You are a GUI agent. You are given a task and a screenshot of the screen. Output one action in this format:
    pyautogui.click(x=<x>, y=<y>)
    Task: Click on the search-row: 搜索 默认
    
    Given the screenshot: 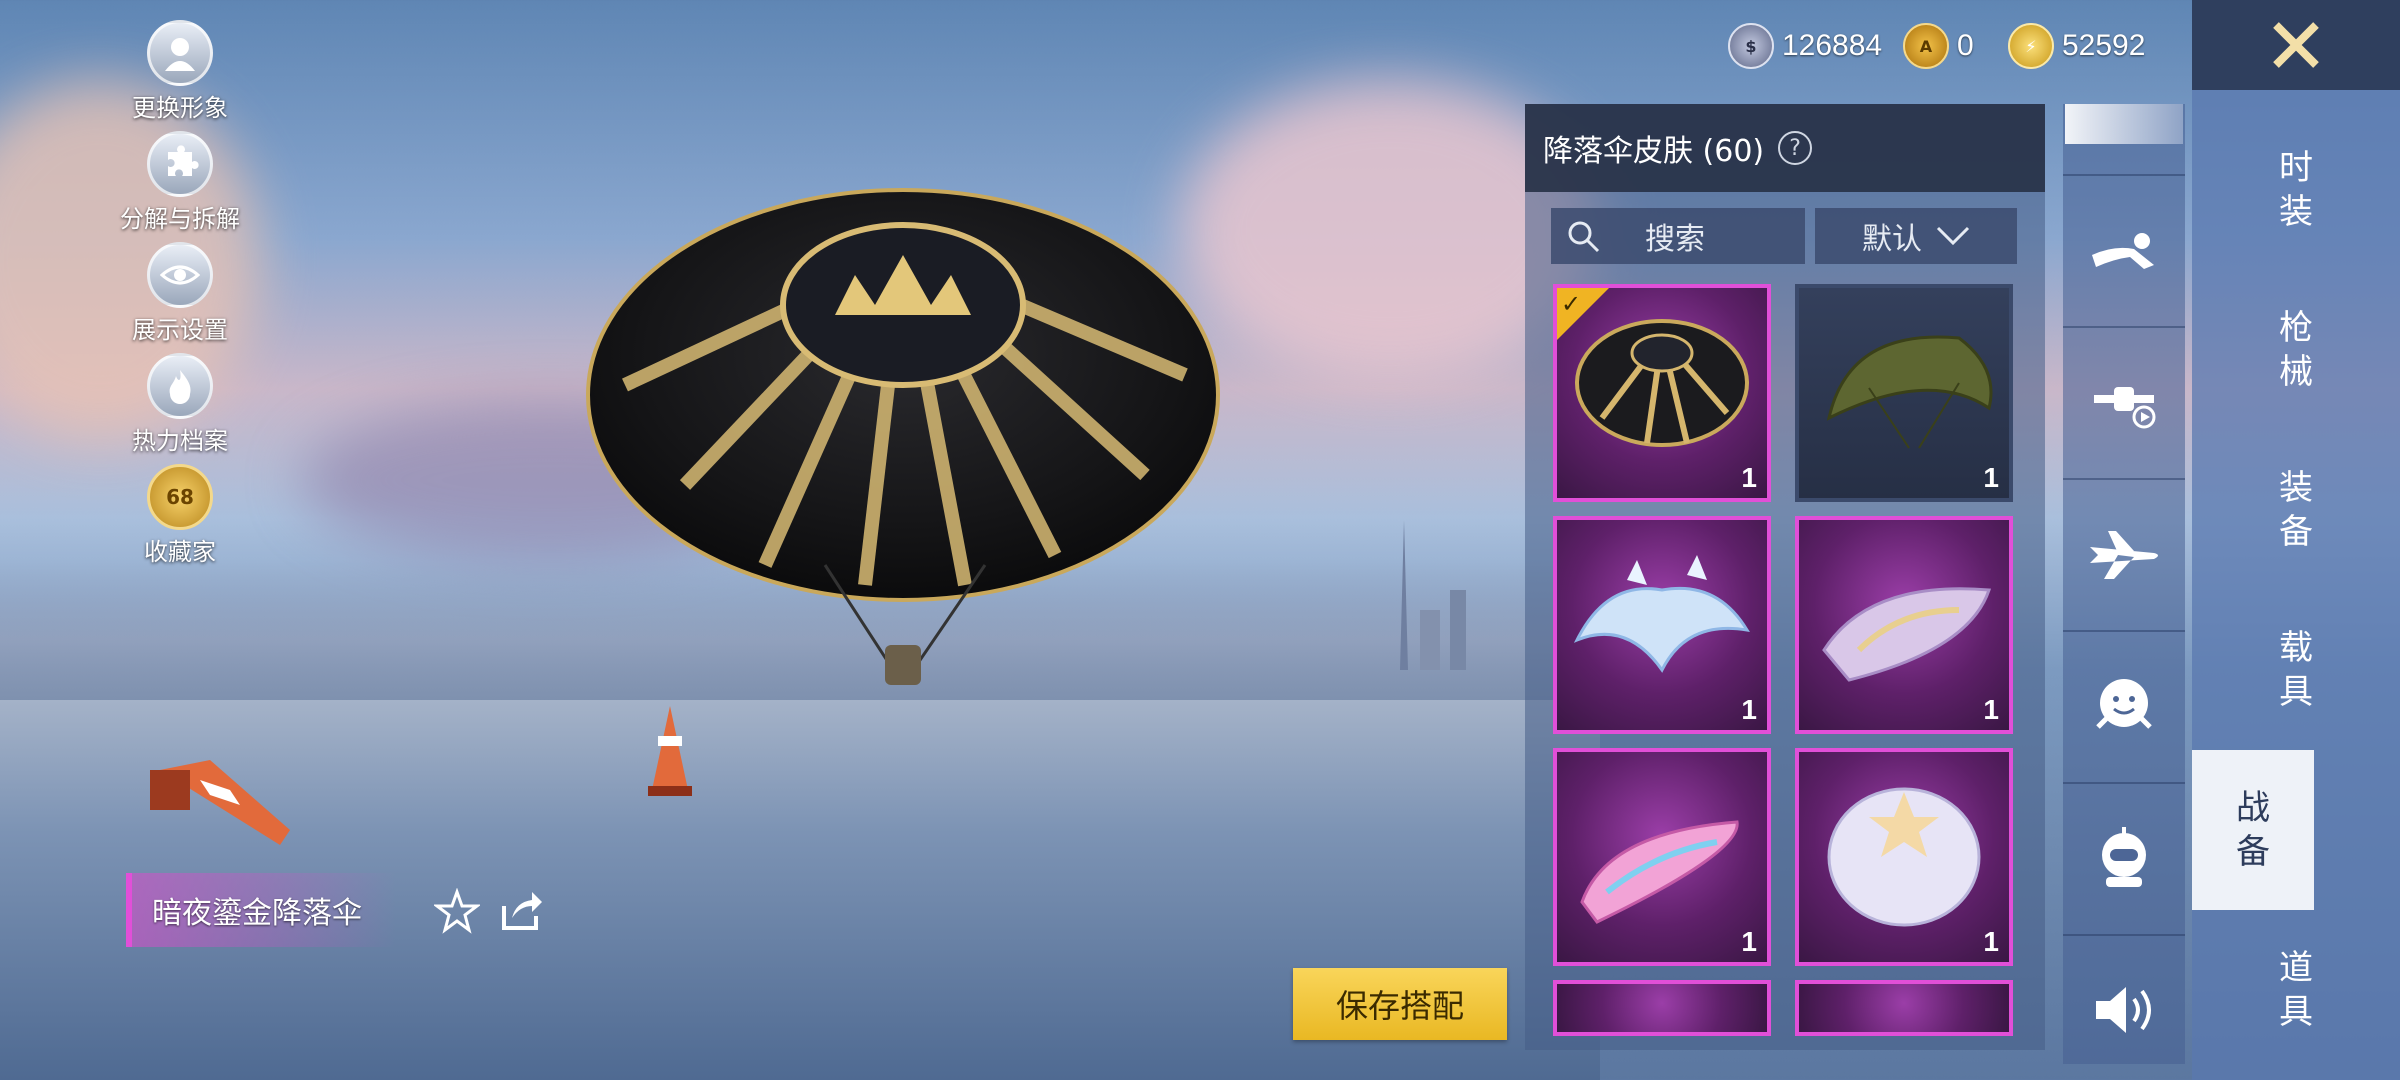 What is the action you would take?
    pyautogui.click(x=1784, y=236)
    